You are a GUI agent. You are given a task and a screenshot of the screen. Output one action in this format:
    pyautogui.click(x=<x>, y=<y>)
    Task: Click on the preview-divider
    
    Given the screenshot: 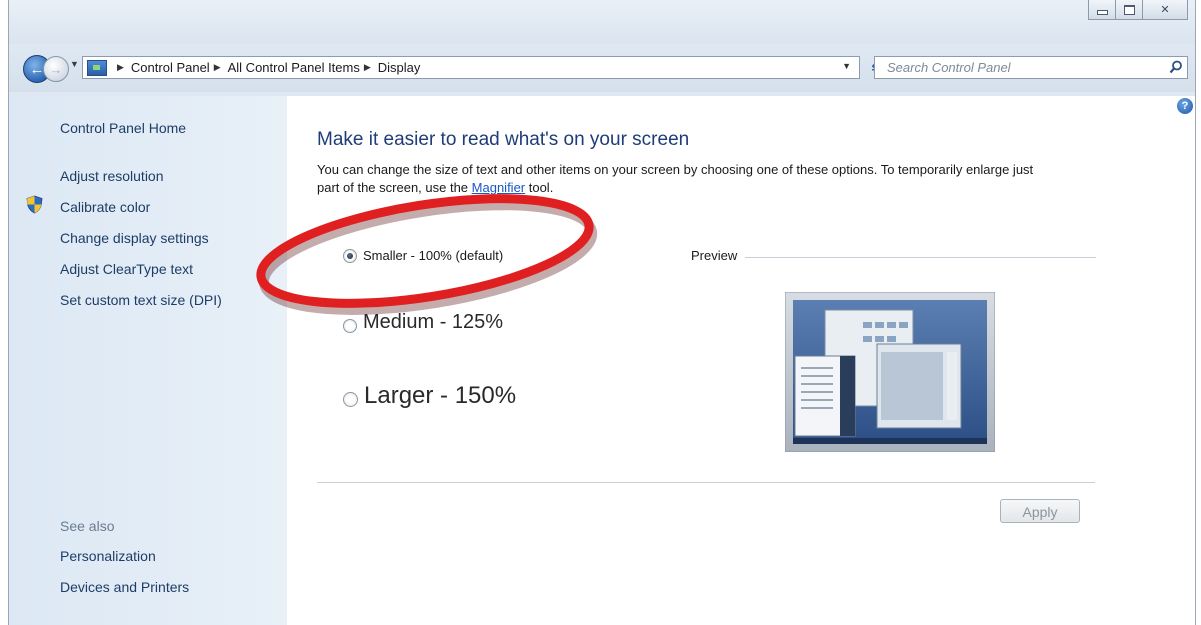 What is the action you would take?
    pyautogui.click(x=893, y=257)
    